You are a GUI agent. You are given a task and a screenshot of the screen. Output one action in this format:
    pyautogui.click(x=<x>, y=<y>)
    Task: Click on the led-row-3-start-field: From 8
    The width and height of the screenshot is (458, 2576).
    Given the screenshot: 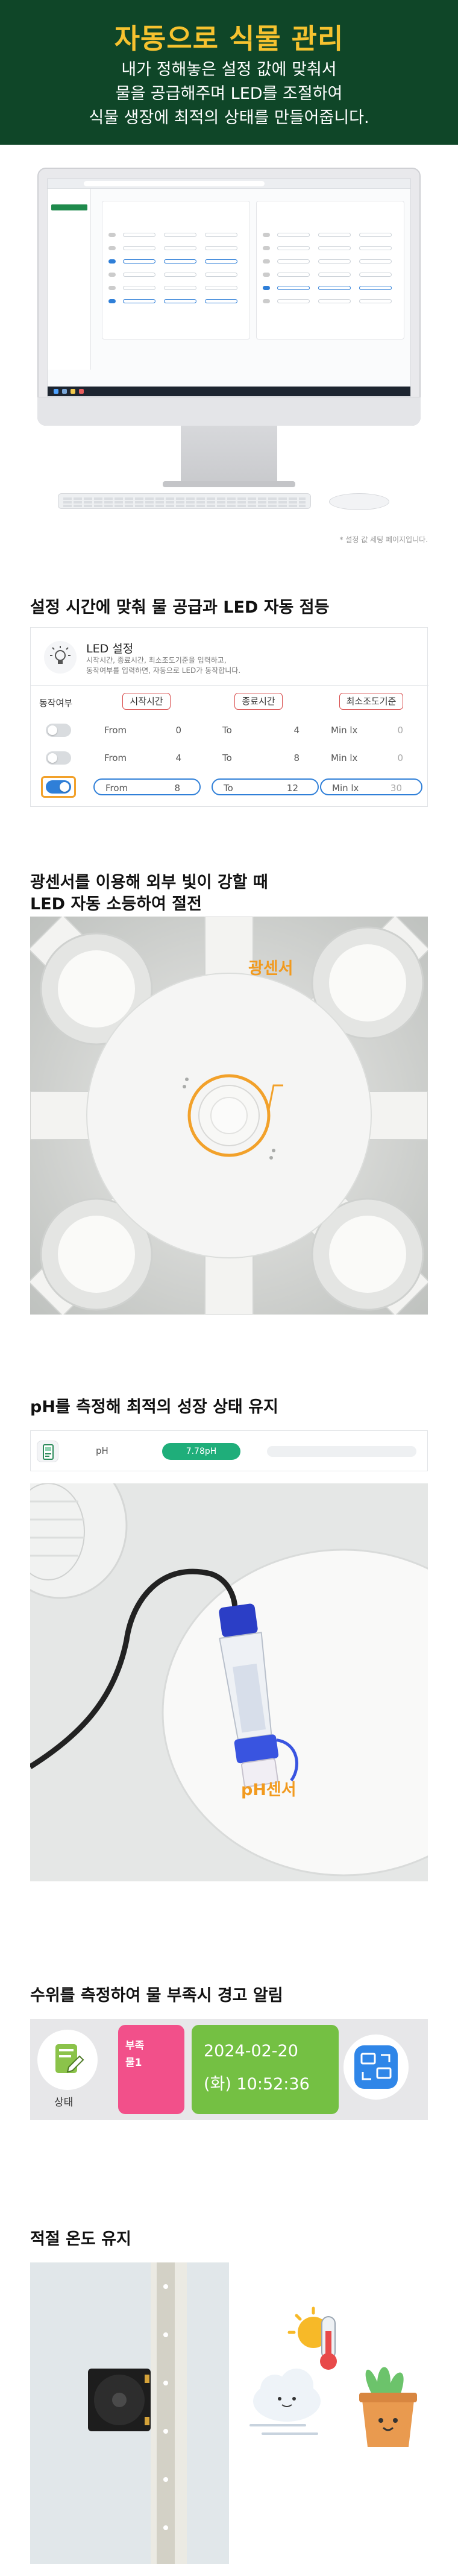 What is the action you would take?
    pyautogui.click(x=147, y=786)
    